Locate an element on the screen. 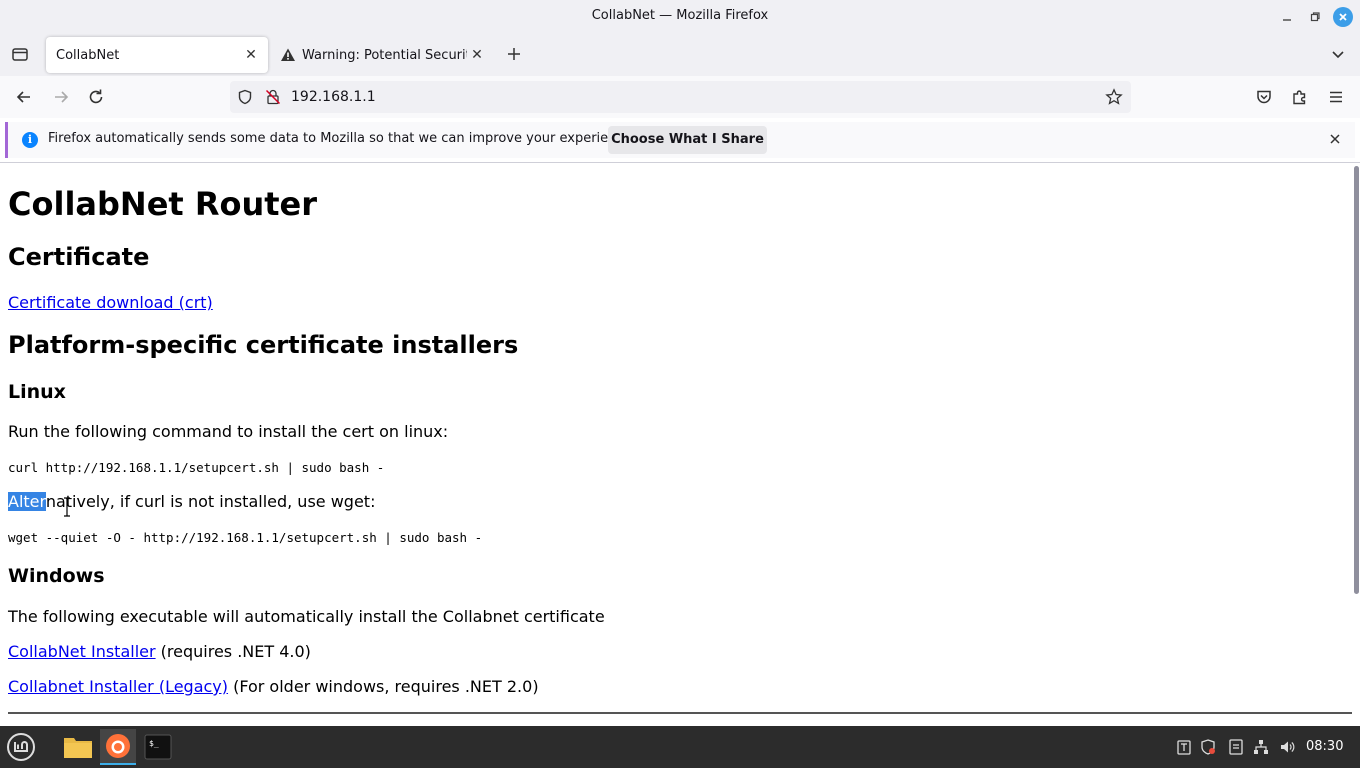 This screenshot has width=1360, height=768. forward-button is located at coordinates (61, 97).